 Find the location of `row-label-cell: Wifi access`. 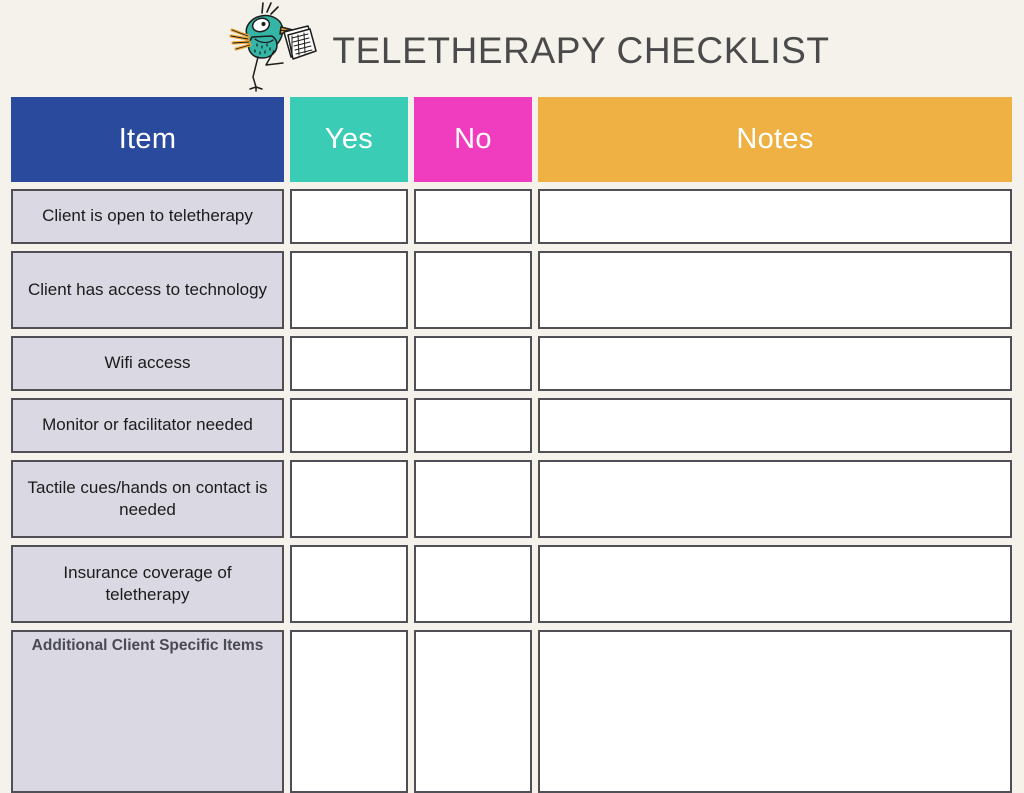

row-label-cell: Wifi access is located at coordinates (147, 363).